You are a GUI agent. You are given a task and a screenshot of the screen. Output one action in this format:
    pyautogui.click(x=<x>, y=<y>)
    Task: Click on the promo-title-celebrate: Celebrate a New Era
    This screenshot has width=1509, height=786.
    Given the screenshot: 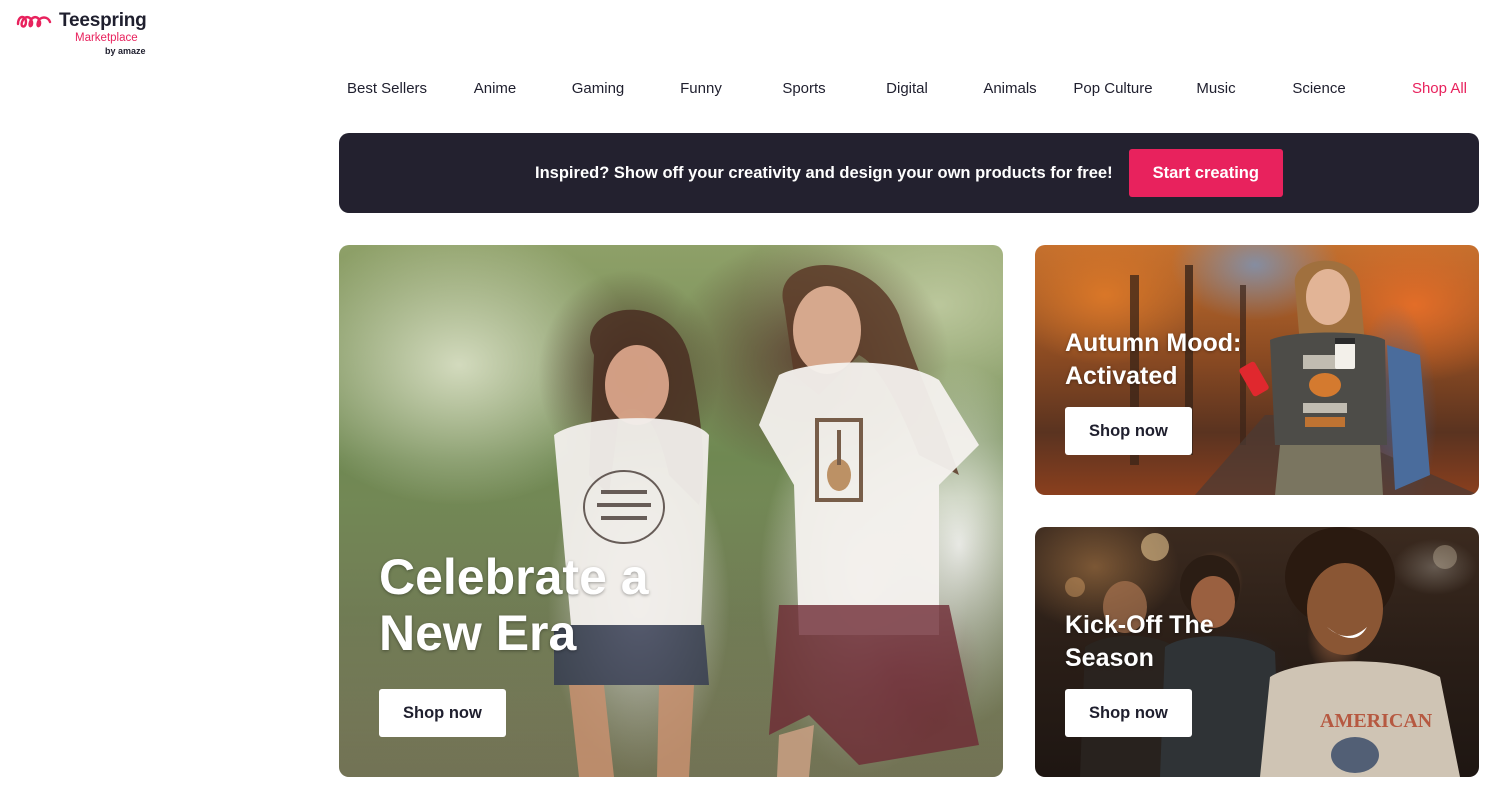 What is the action you would take?
    pyautogui.click(x=559, y=605)
    